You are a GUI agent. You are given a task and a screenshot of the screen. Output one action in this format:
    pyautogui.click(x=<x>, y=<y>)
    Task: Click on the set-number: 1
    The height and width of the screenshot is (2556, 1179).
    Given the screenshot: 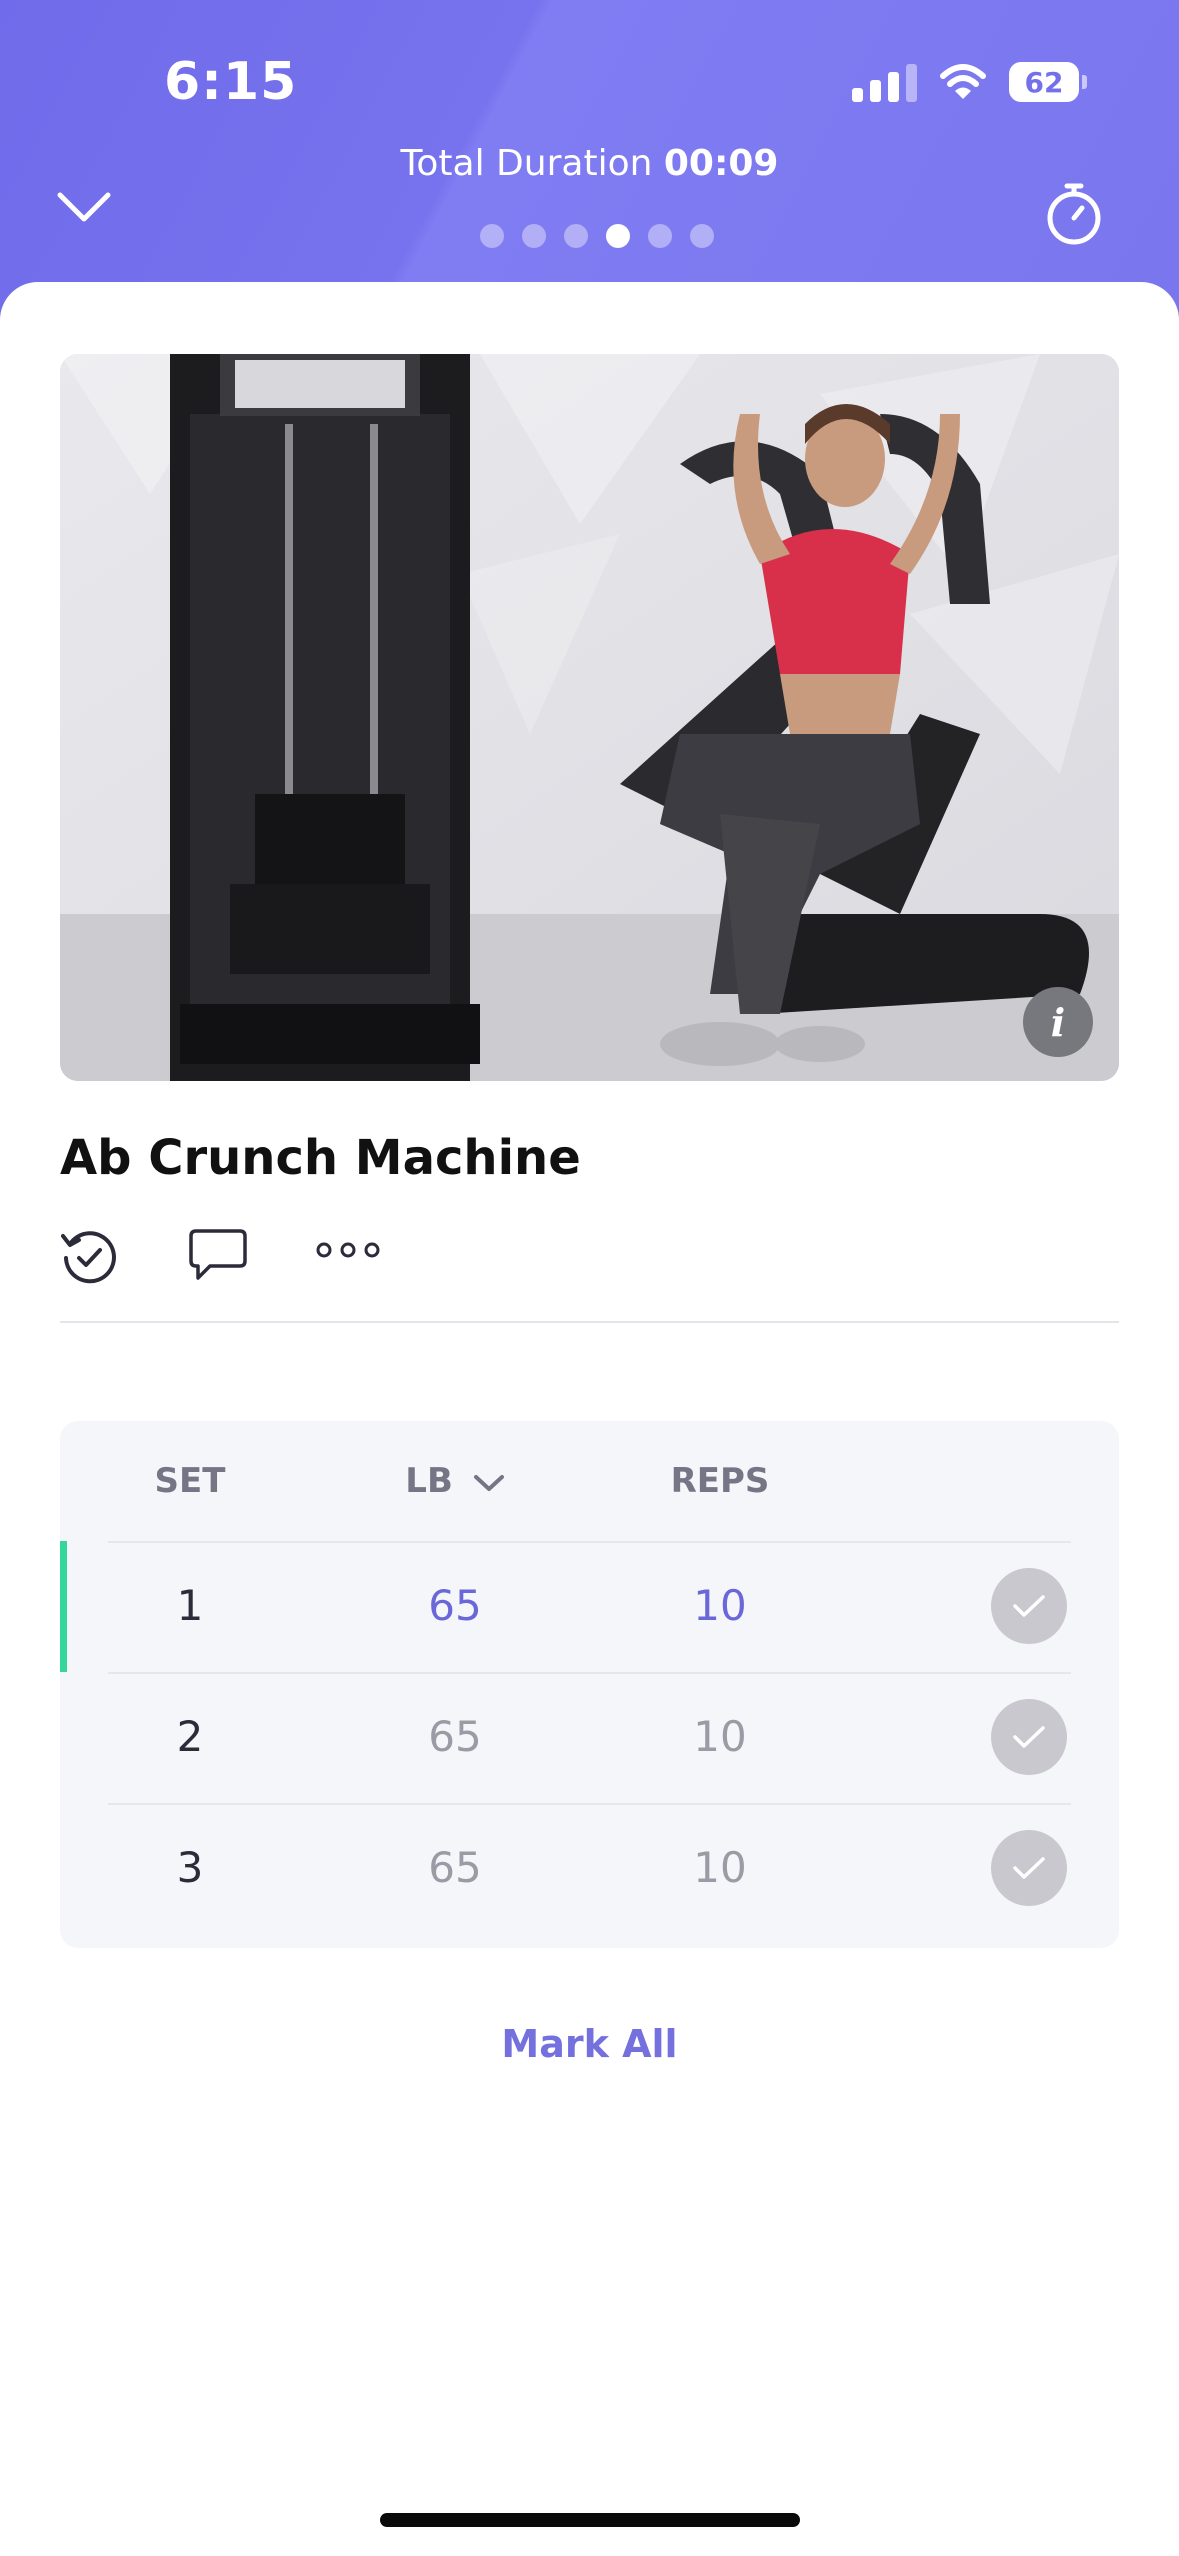 What is the action you would take?
    pyautogui.click(x=190, y=1605)
    